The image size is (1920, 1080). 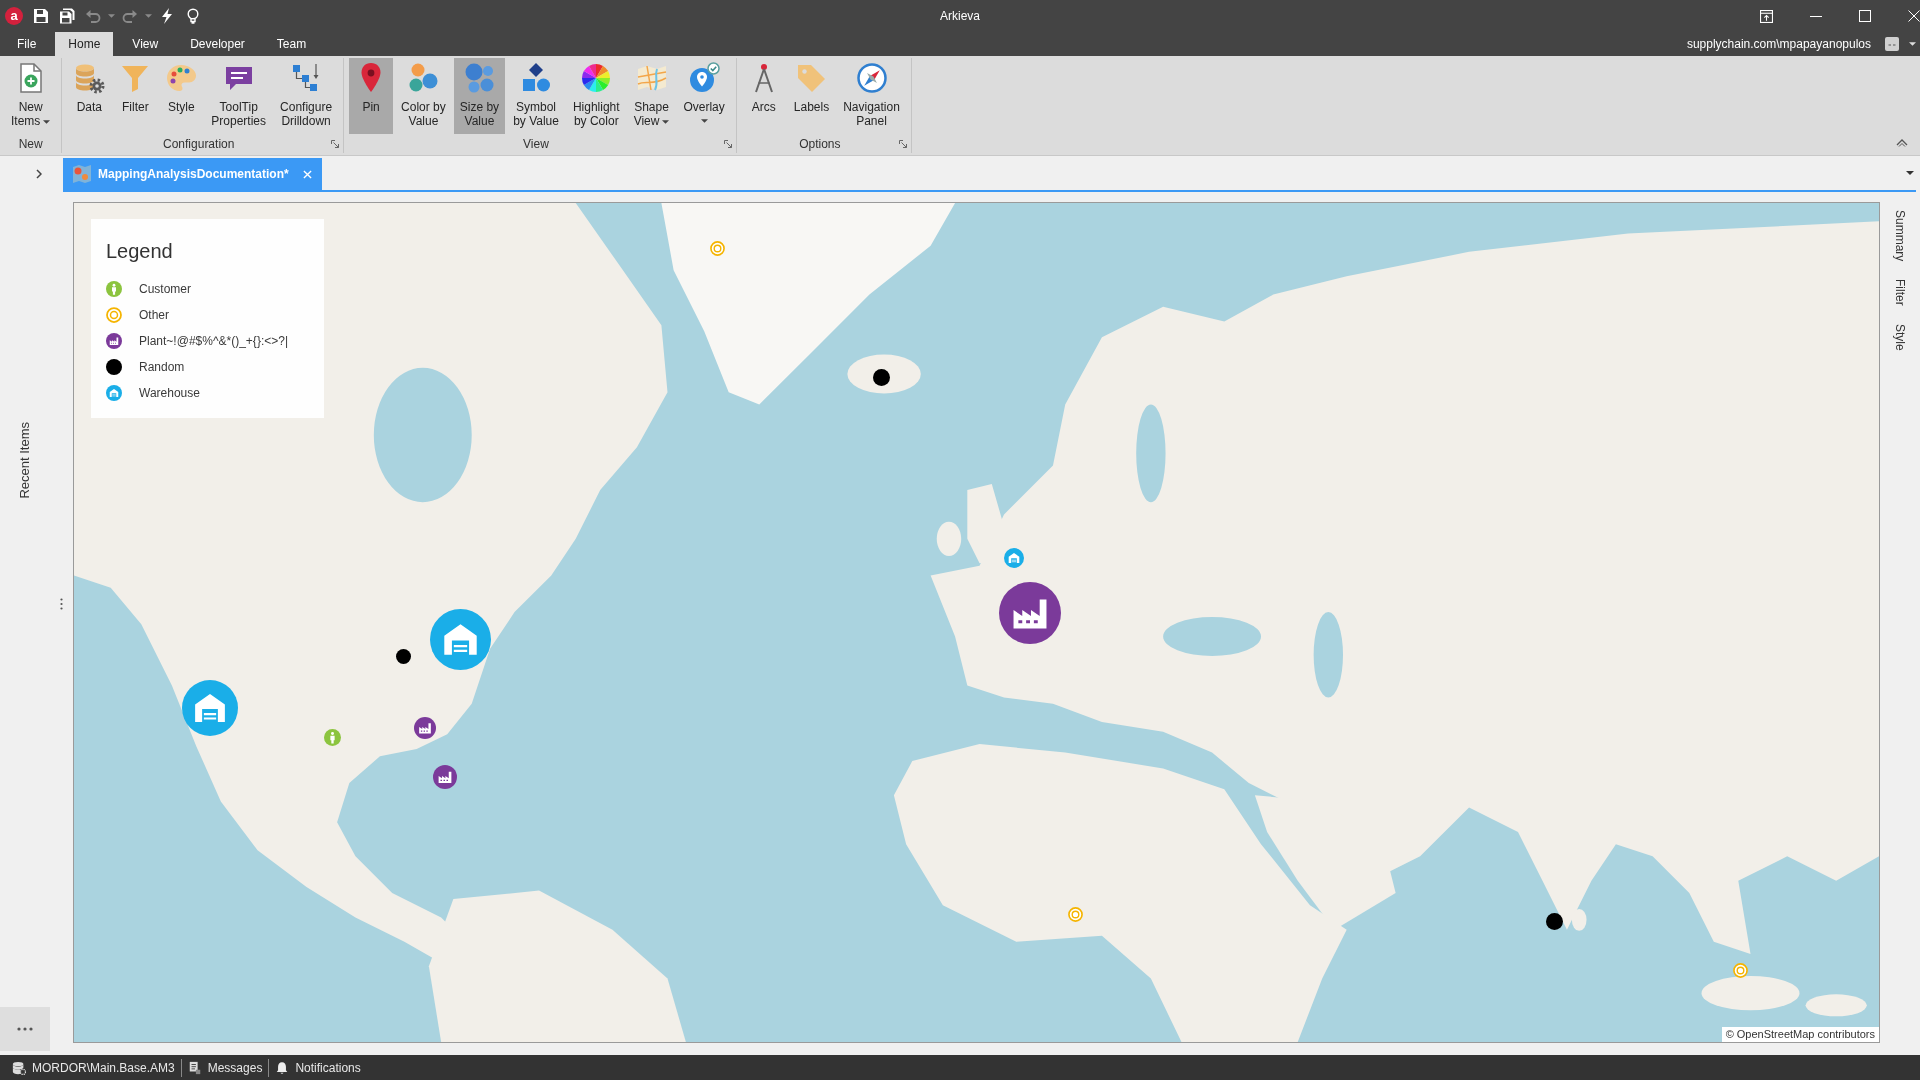 What do you see at coordinates (871, 96) in the screenshot?
I see `ribbon-button: Navigation Panel` at bounding box center [871, 96].